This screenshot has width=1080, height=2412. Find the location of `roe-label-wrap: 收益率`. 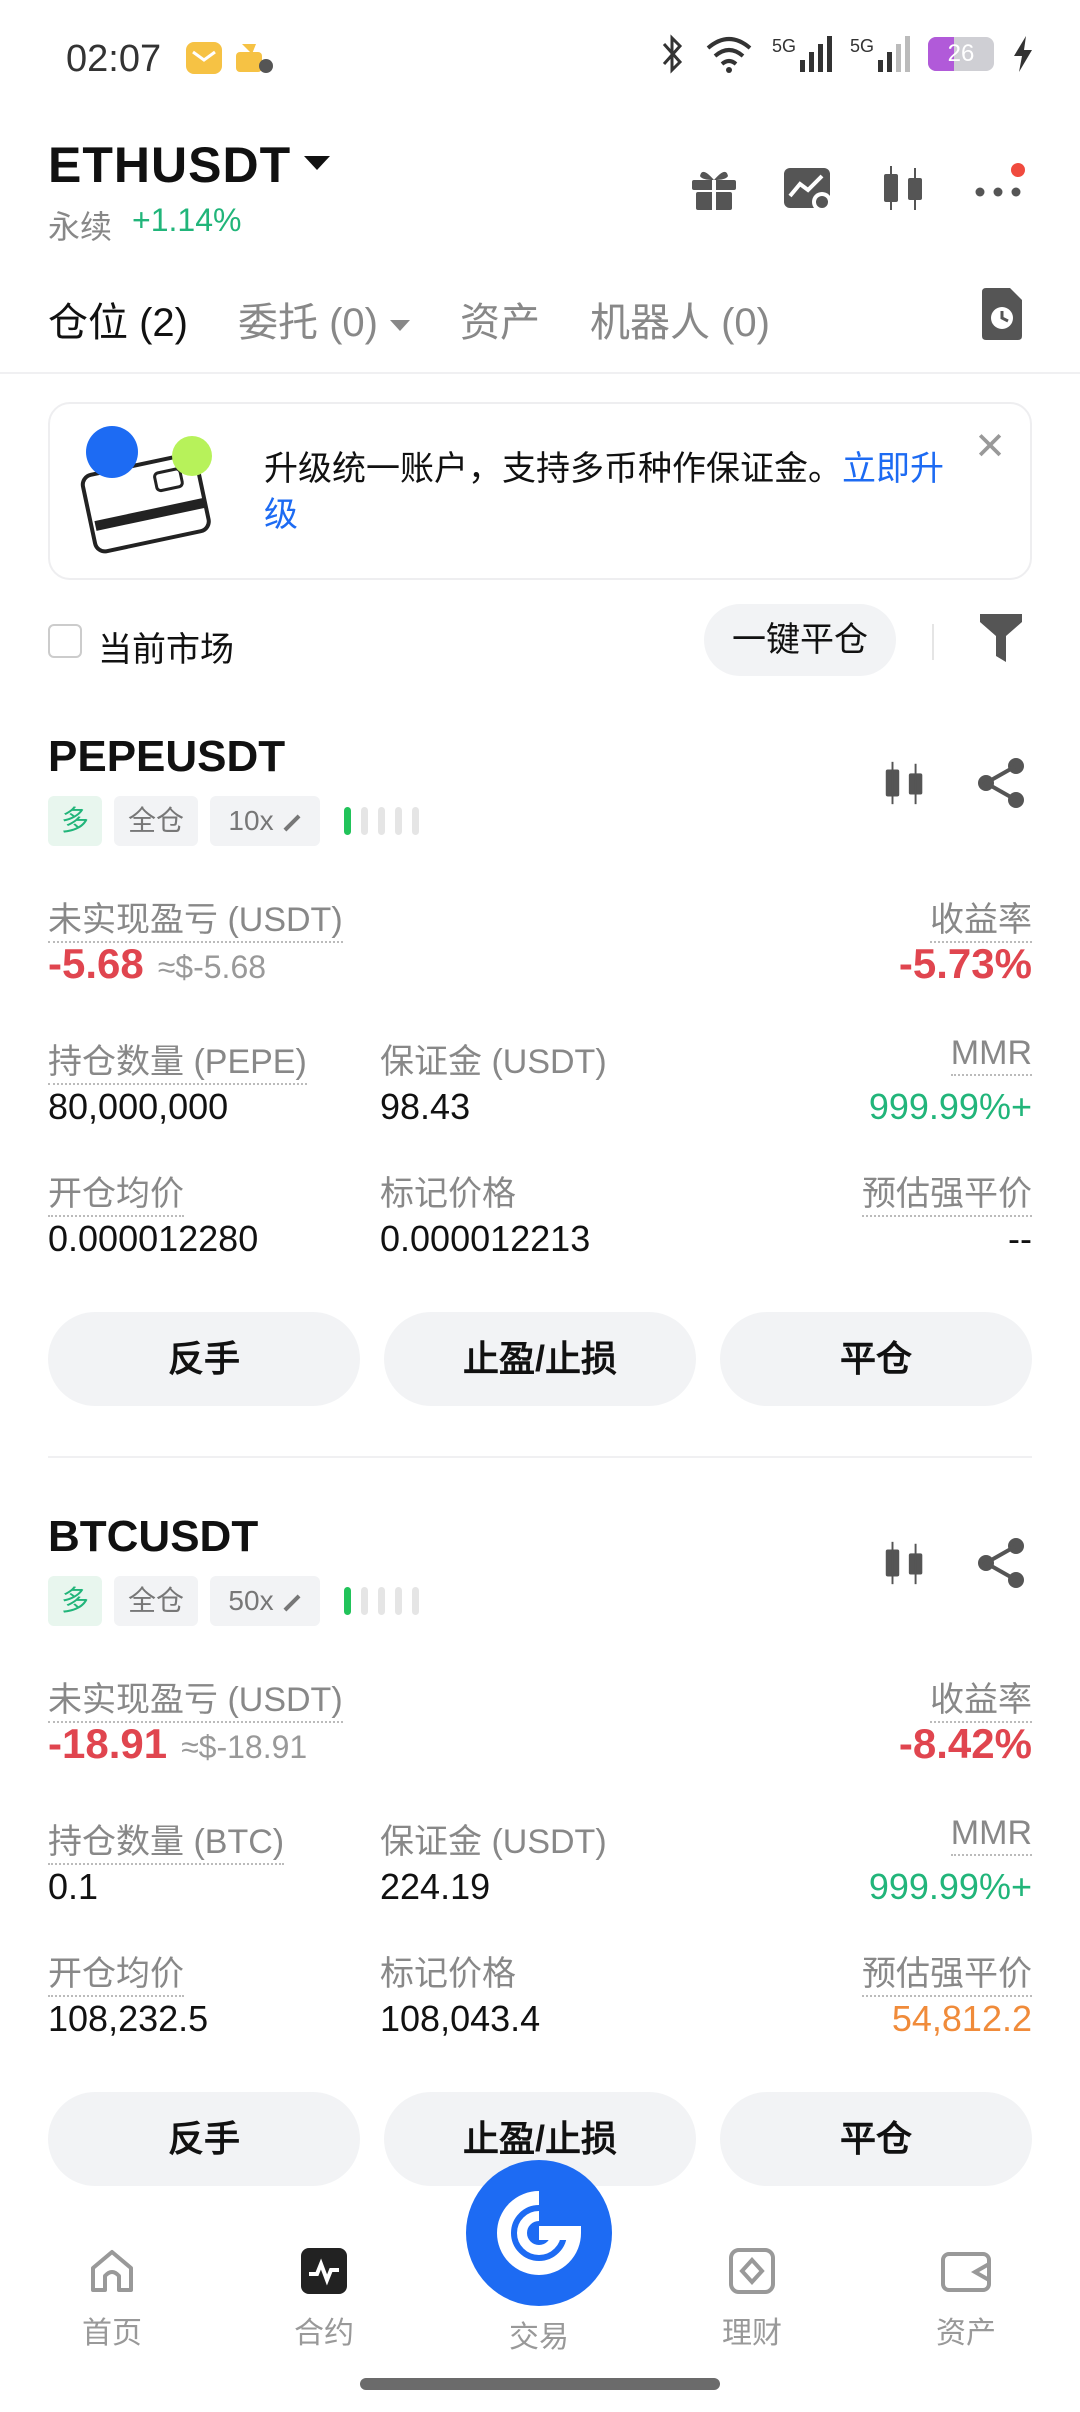

roe-label-wrap: 收益率 is located at coordinates (981, 917).